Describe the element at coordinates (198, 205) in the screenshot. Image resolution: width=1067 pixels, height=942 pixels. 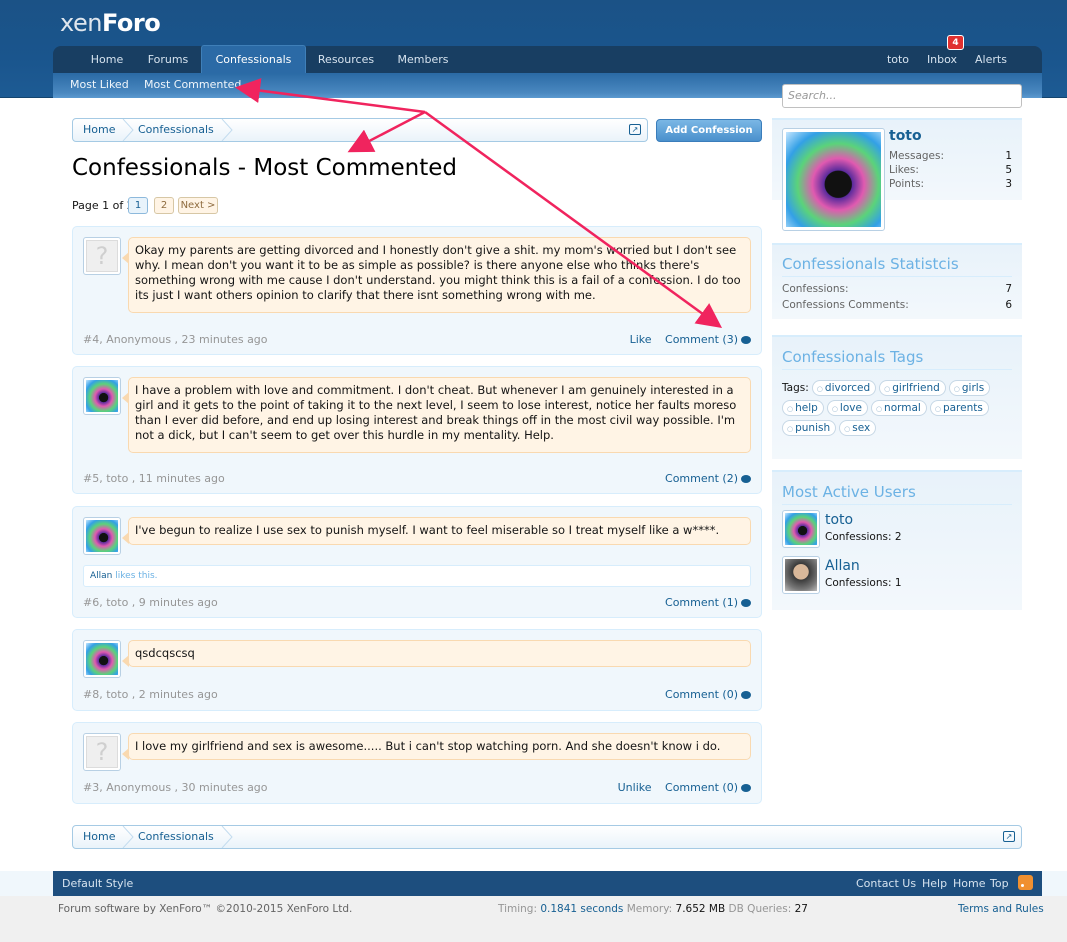
I see `next-page-button: Next >` at that location.